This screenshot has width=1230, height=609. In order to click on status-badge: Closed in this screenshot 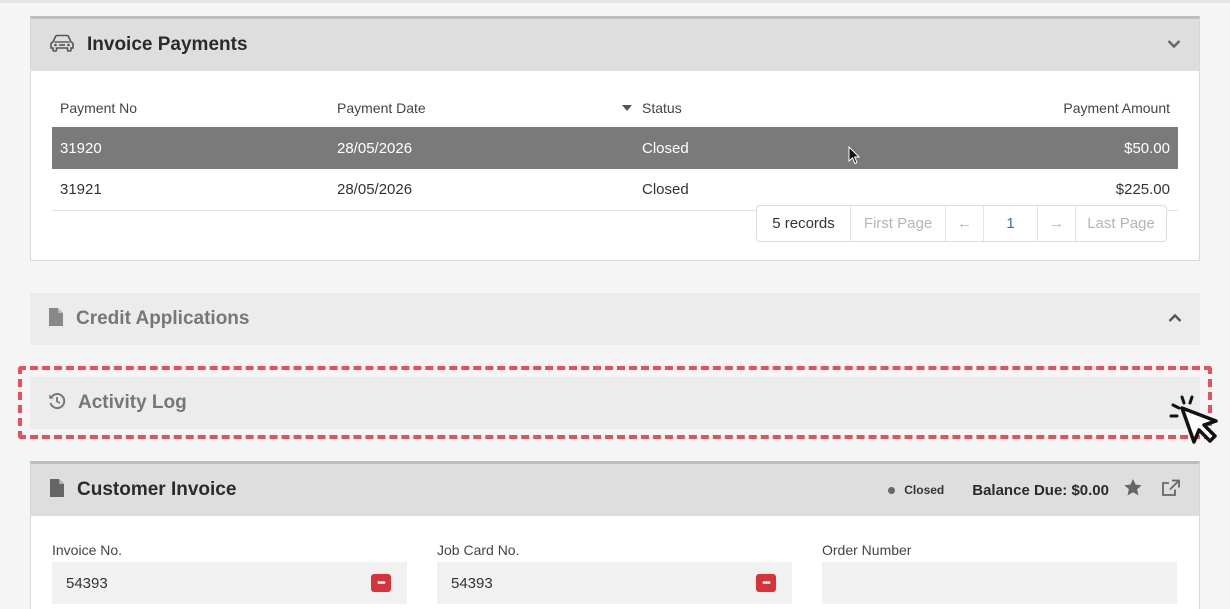, I will do `click(924, 490)`.